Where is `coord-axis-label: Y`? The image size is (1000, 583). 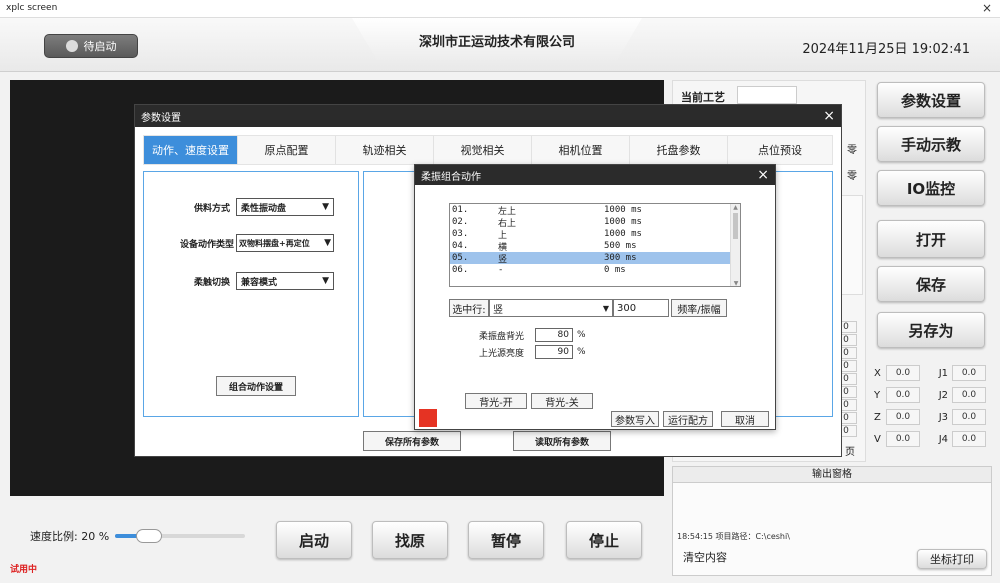
coord-axis-label: Y is located at coordinates (877, 395).